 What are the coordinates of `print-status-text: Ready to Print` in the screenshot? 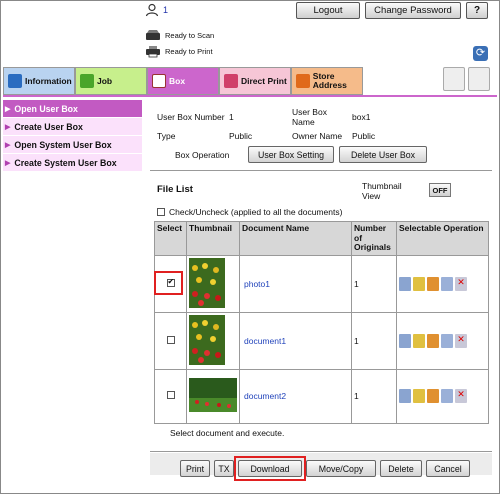 It's located at (189, 51).